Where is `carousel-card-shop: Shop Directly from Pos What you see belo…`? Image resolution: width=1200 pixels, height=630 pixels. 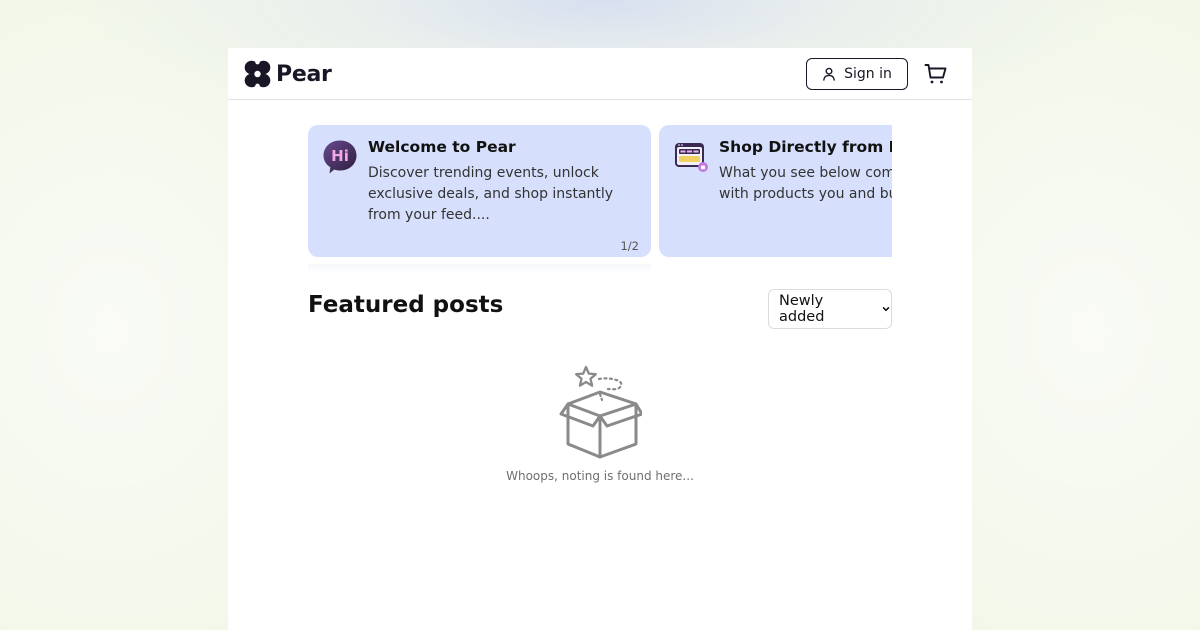
carousel-card-shop: Shop Directly from Pos What you see belo… is located at coordinates (775, 191).